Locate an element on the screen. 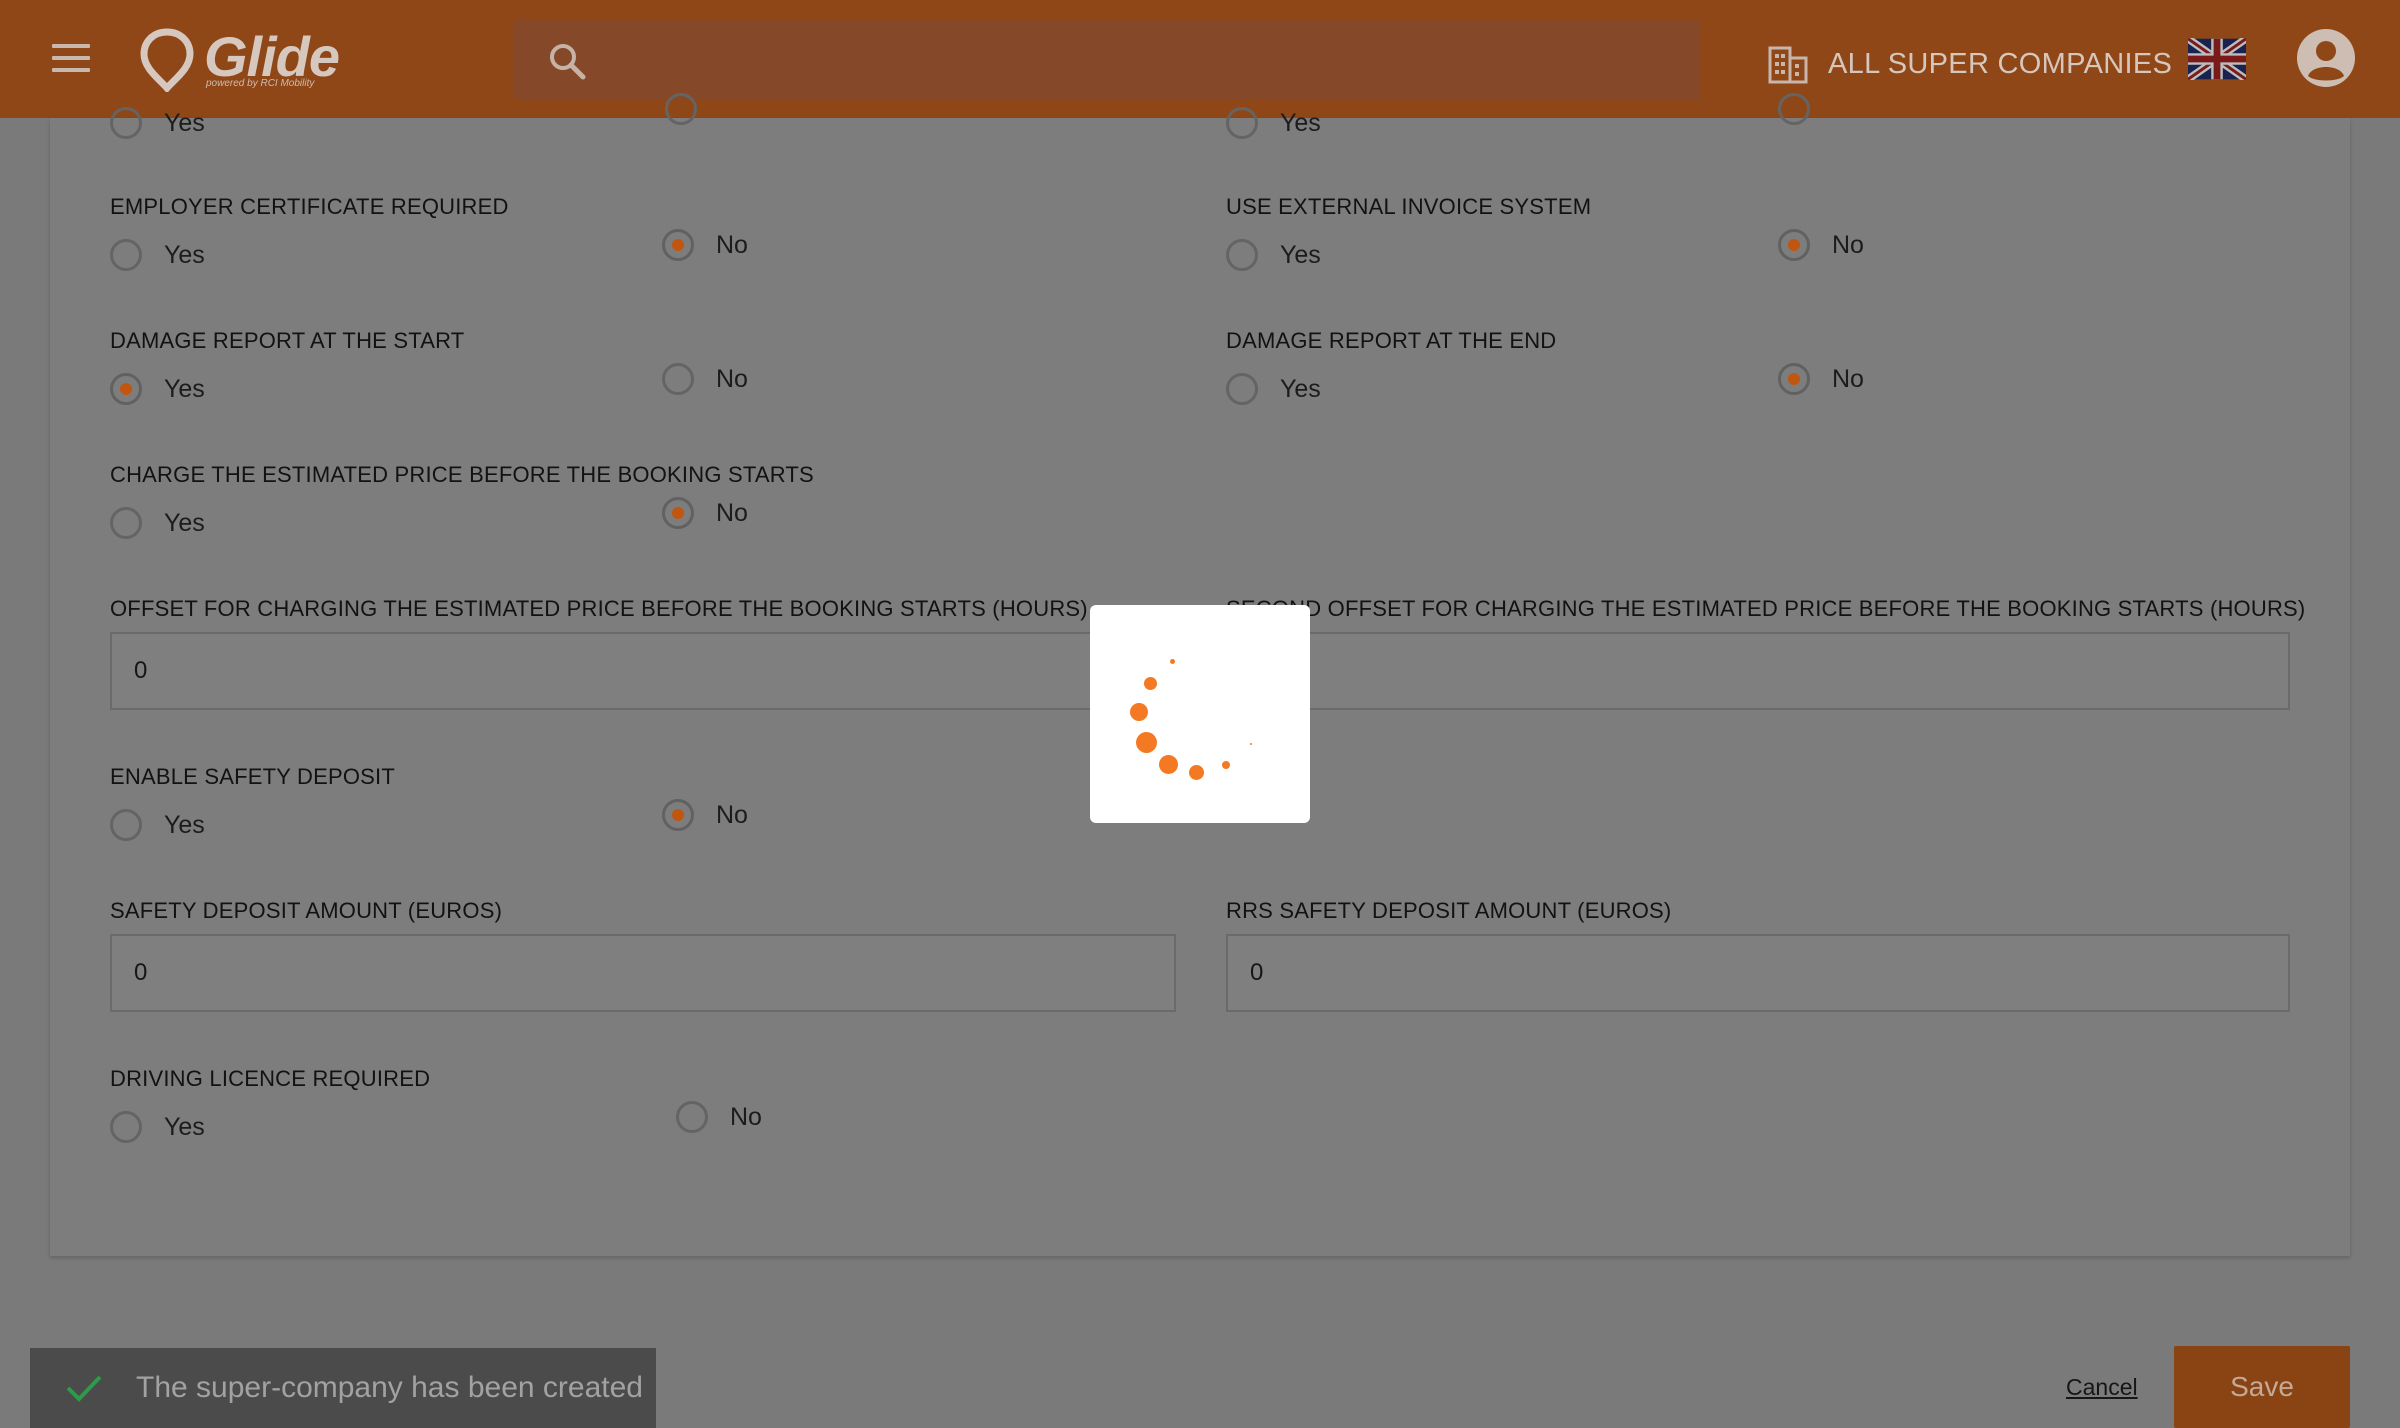 The height and width of the screenshot is (1428, 2400). employer-certificate-label: EMPLOYER CERTIFICATE REQUIRED is located at coordinates (309, 206).